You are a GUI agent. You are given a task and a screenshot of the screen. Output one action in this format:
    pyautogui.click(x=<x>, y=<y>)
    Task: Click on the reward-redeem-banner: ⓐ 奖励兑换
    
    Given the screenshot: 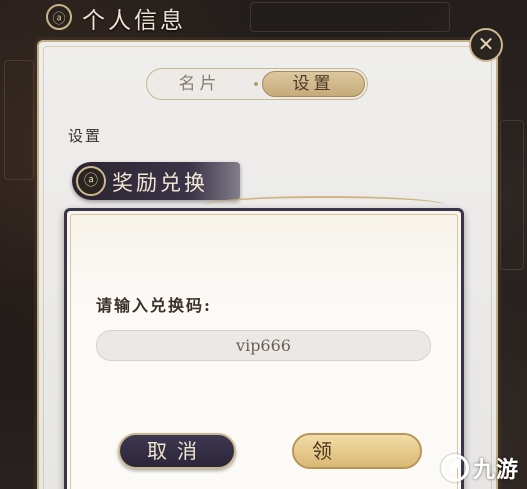 What is the action you would take?
    pyautogui.click(x=156, y=181)
    